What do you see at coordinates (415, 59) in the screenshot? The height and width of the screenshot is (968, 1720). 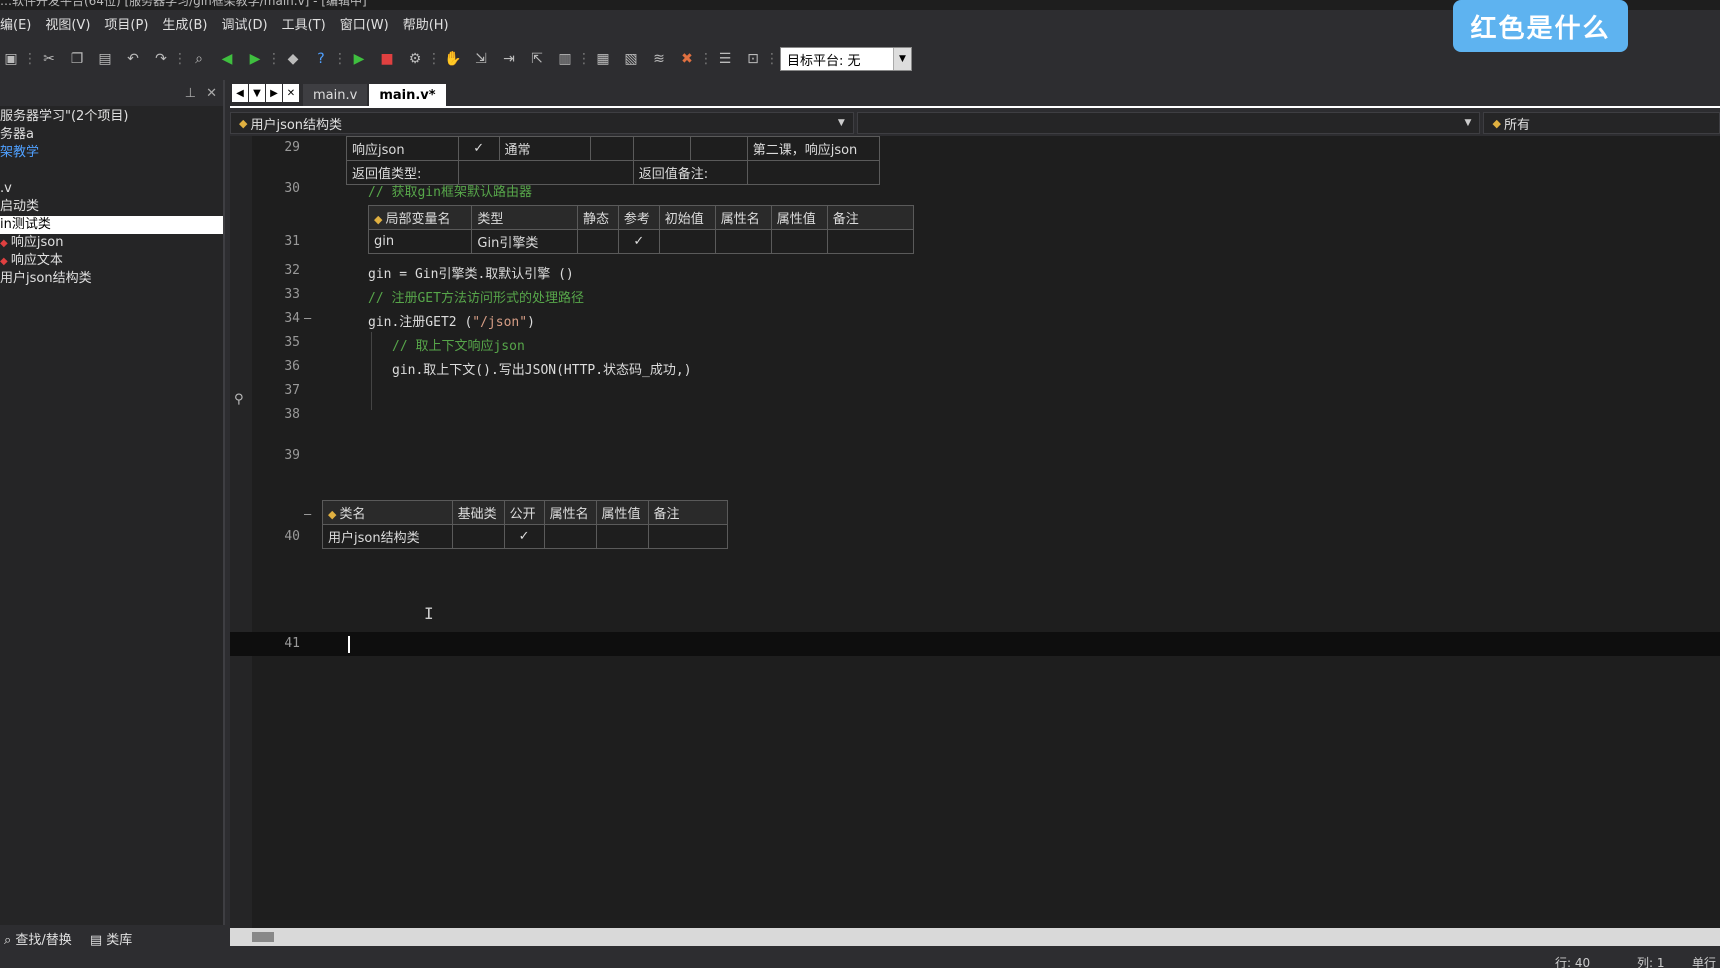 I see `debug-icon: ⚙` at bounding box center [415, 59].